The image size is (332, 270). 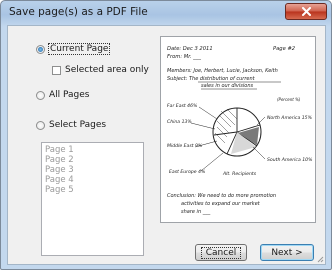 I want to click on selected-area-option: Selected area only, so click(x=100, y=70).